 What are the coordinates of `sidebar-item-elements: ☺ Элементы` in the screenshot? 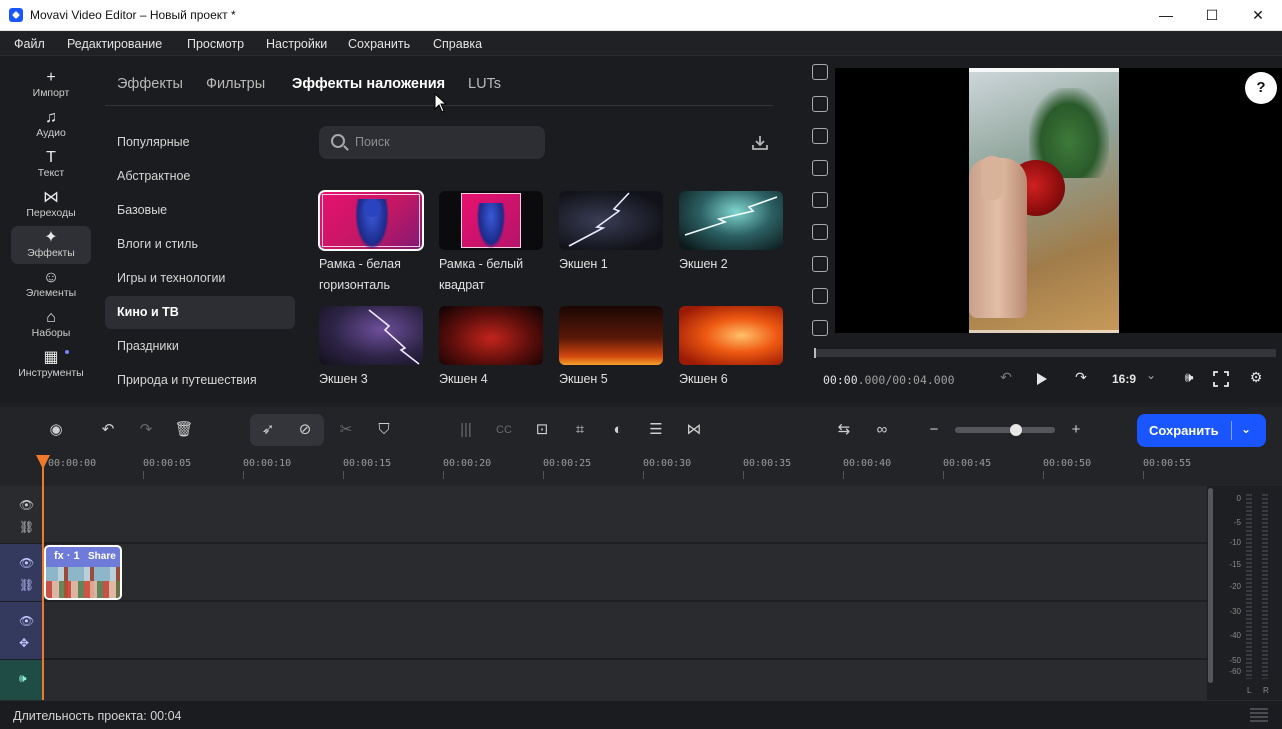 It's located at (51, 285).